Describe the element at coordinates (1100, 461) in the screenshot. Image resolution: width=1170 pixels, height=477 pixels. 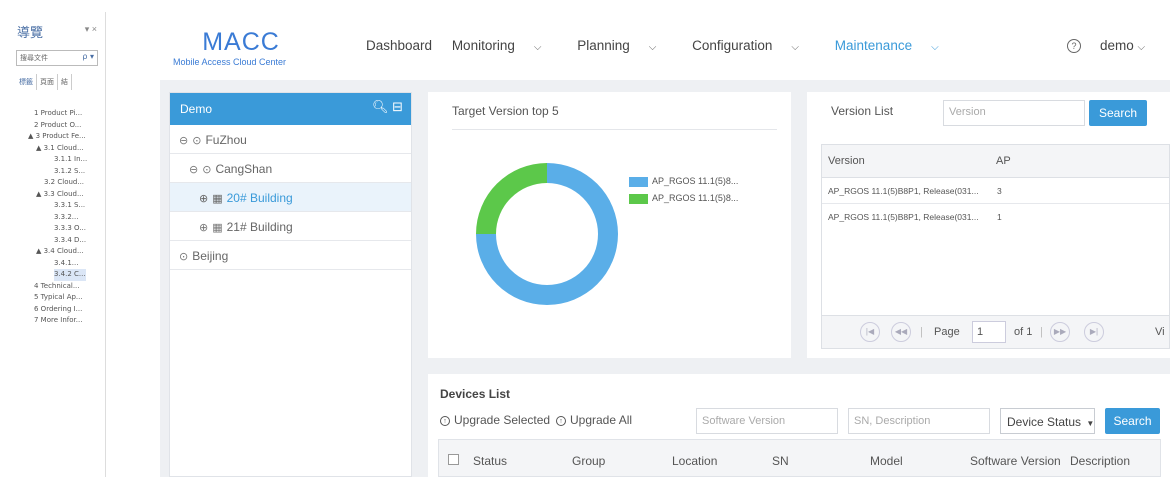
I see `column-description: Description` at that location.